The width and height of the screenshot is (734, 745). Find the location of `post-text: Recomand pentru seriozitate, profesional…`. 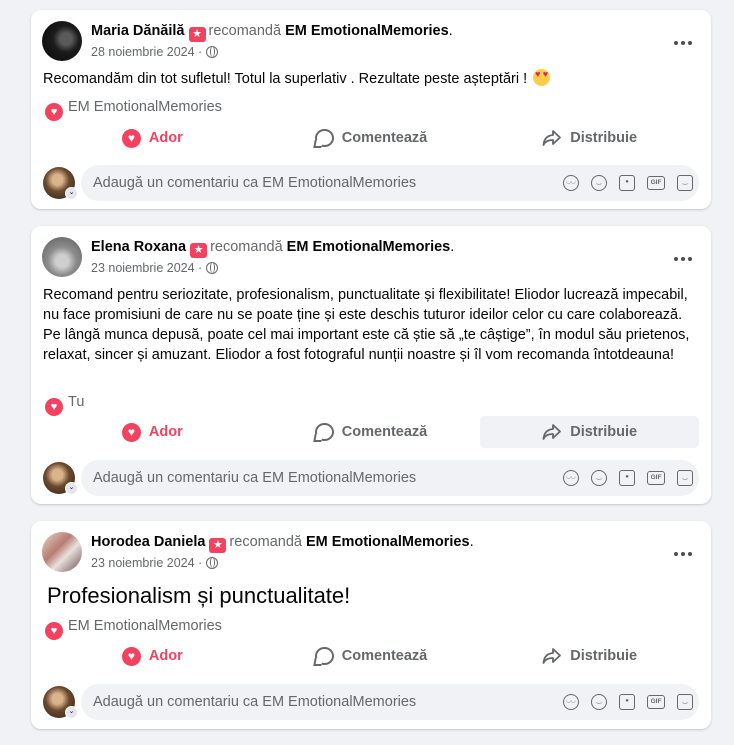

post-text: Recomand pentru seriozitate, profesional… is located at coordinates (369, 325).